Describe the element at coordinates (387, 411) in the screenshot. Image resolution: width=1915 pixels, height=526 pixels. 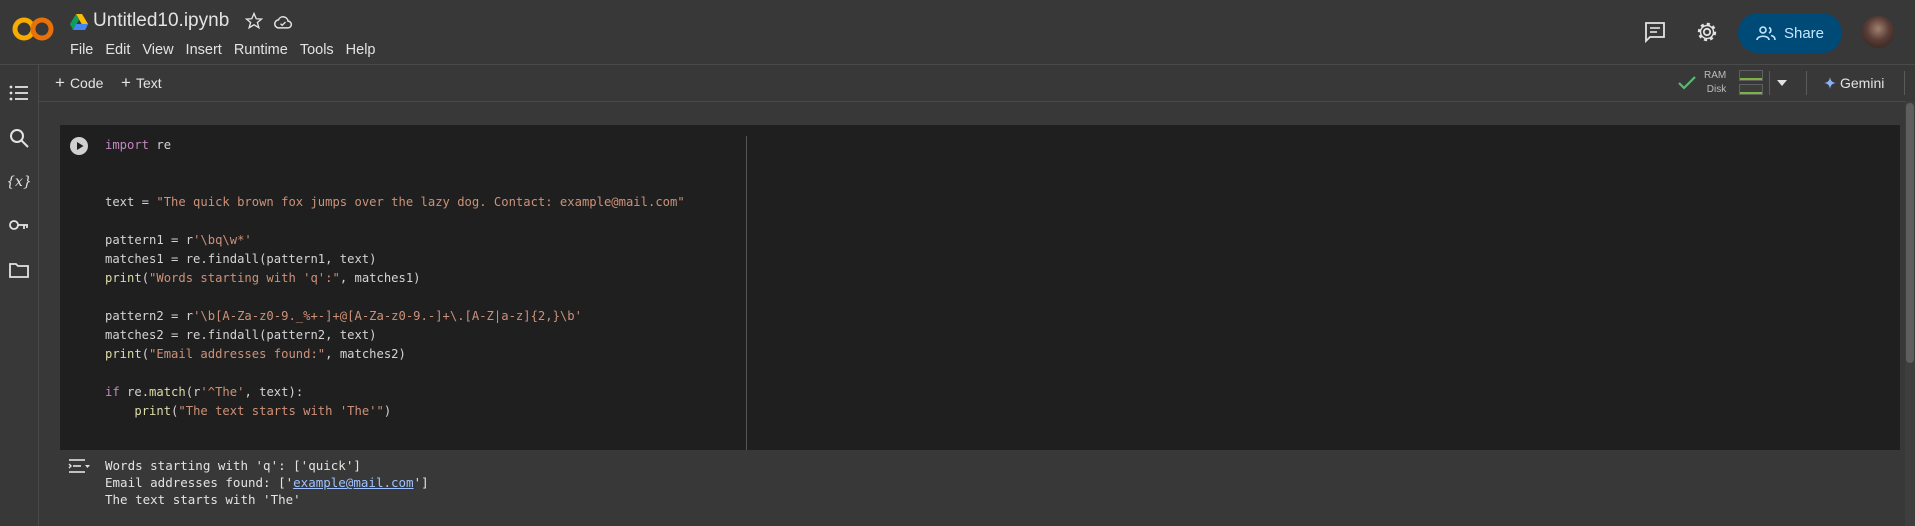
I see `code-token: )` at that location.